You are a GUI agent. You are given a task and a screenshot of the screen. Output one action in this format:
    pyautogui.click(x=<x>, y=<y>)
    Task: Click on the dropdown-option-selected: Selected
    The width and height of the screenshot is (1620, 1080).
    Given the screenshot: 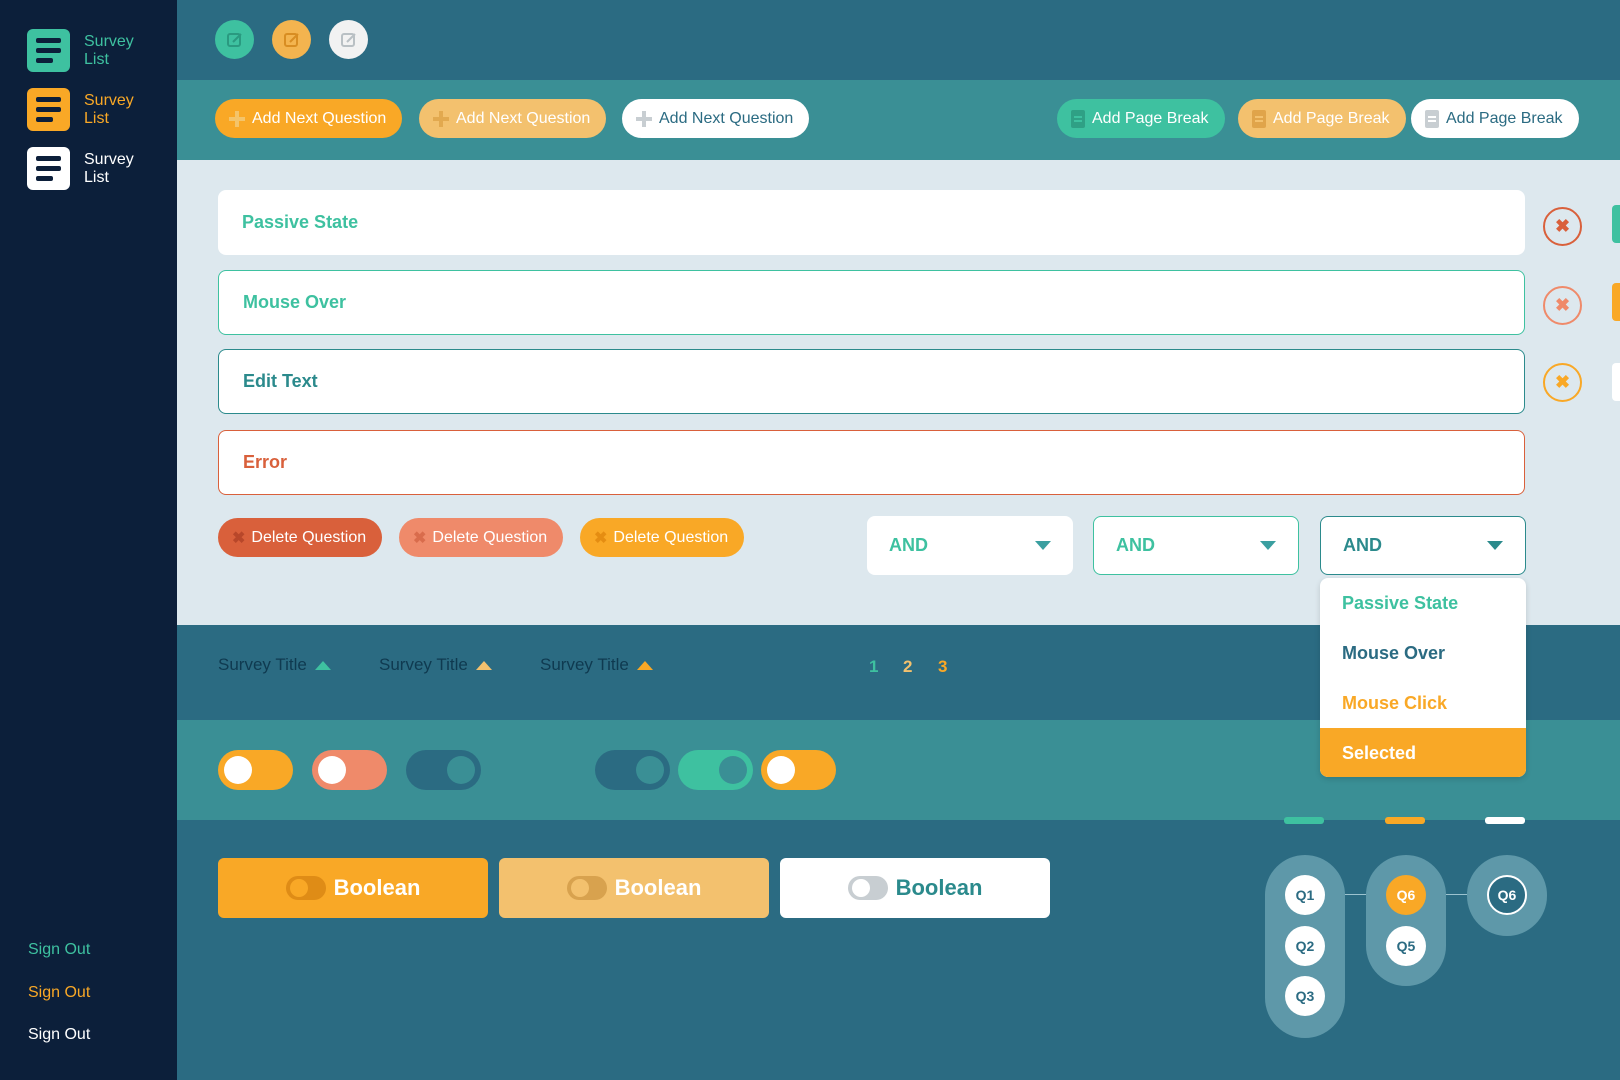 What is the action you would take?
    pyautogui.click(x=1423, y=752)
    